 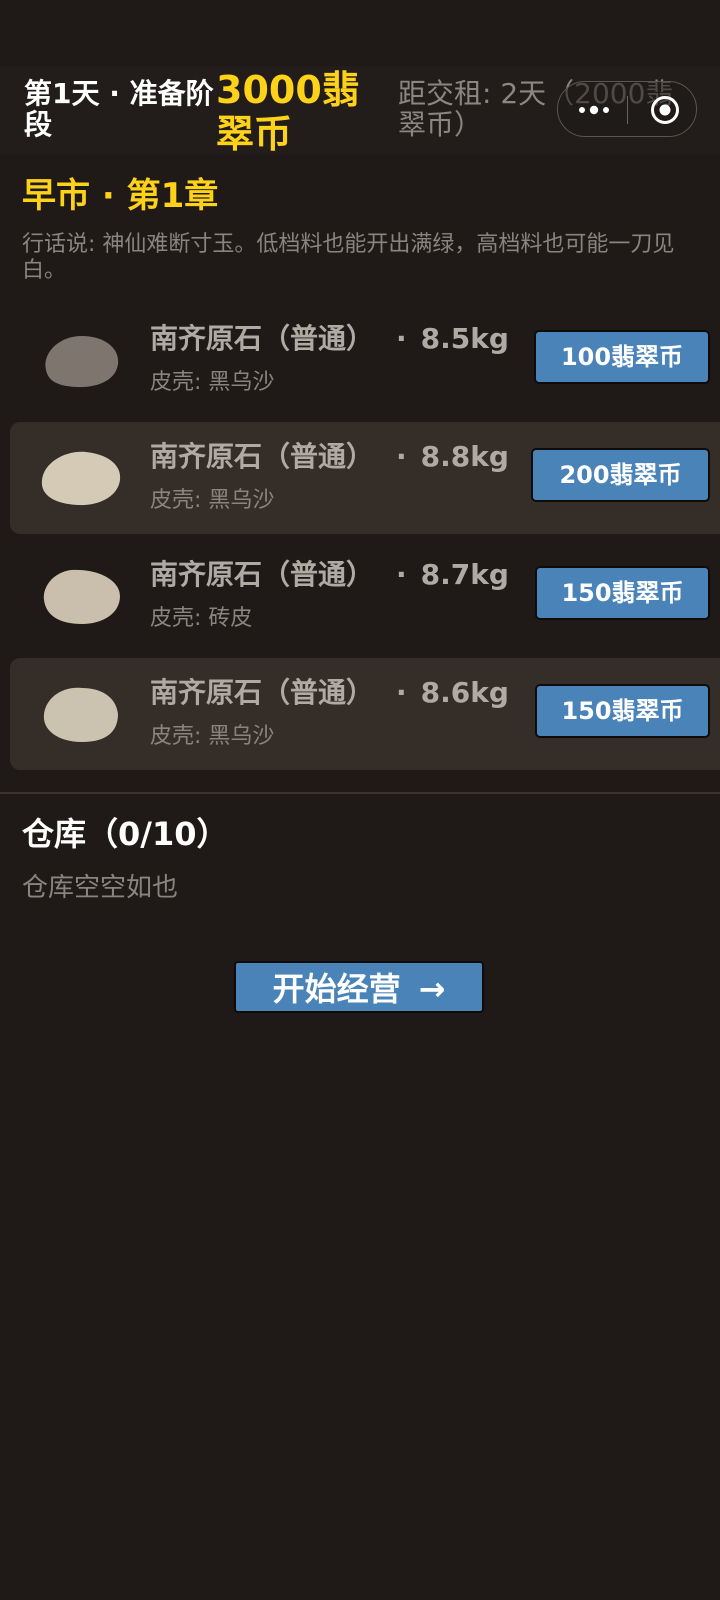 I want to click on capsule-divider, so click(x=627, y=110).